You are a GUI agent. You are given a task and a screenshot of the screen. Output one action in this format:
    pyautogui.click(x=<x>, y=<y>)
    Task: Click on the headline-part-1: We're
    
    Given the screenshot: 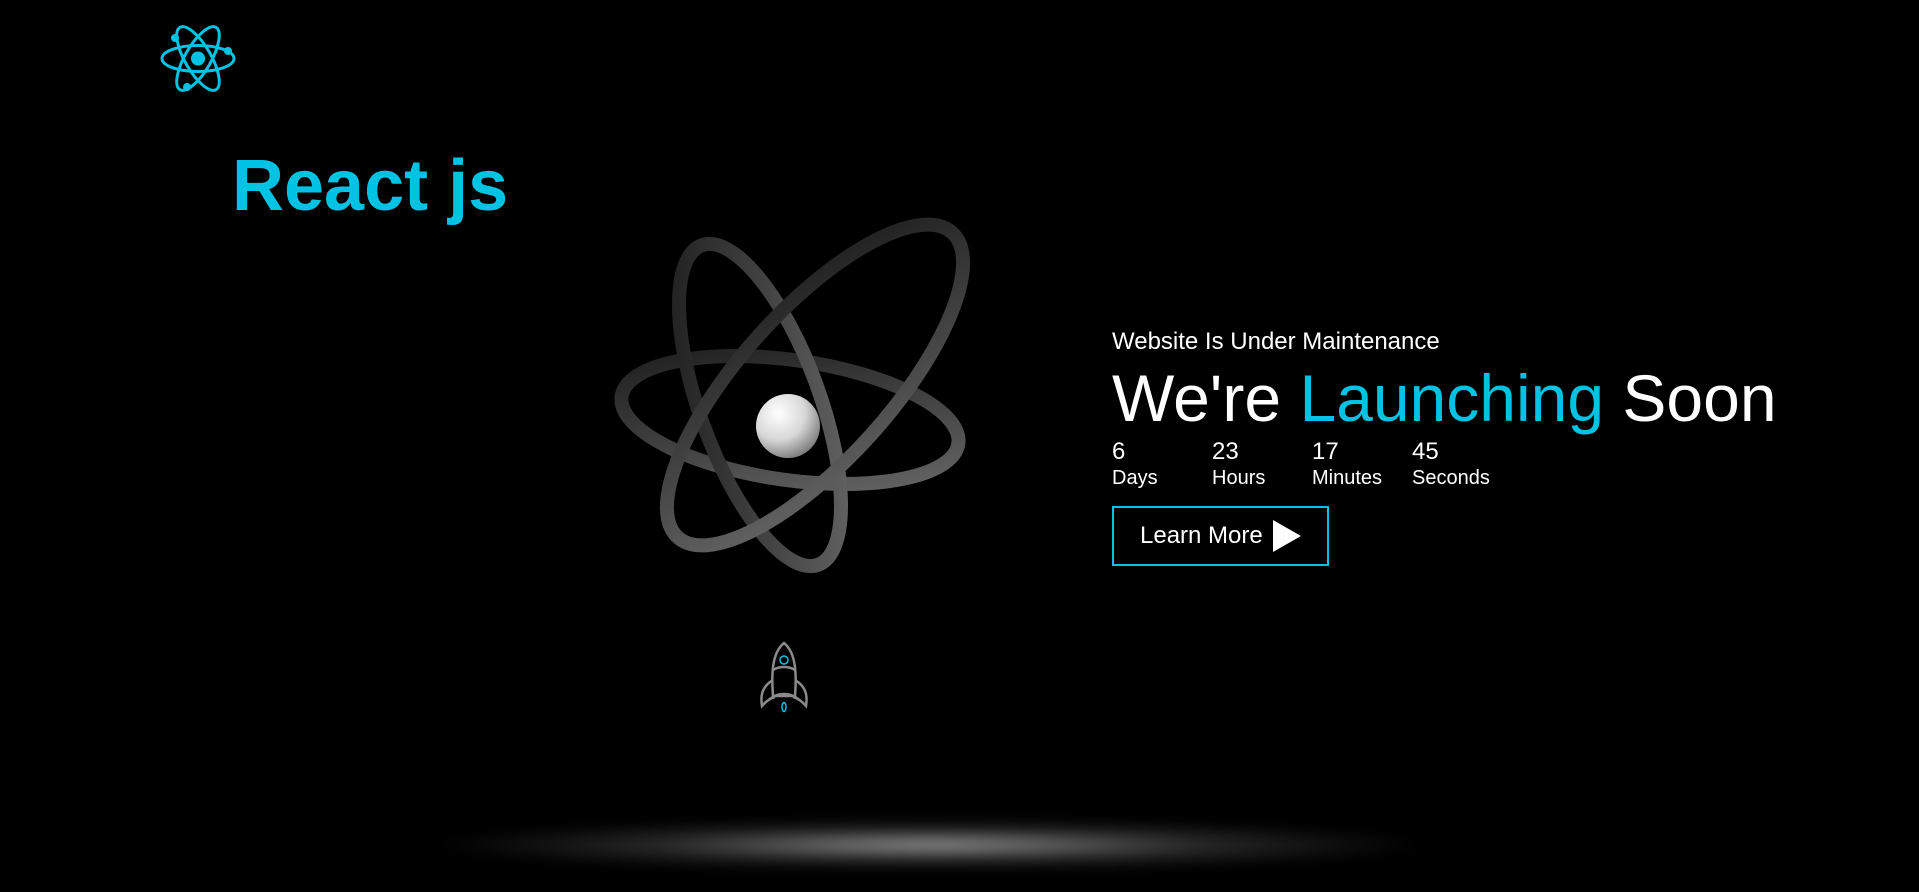 What is the action you would take?
    pyautogui.click(x=1206, y=398)
    